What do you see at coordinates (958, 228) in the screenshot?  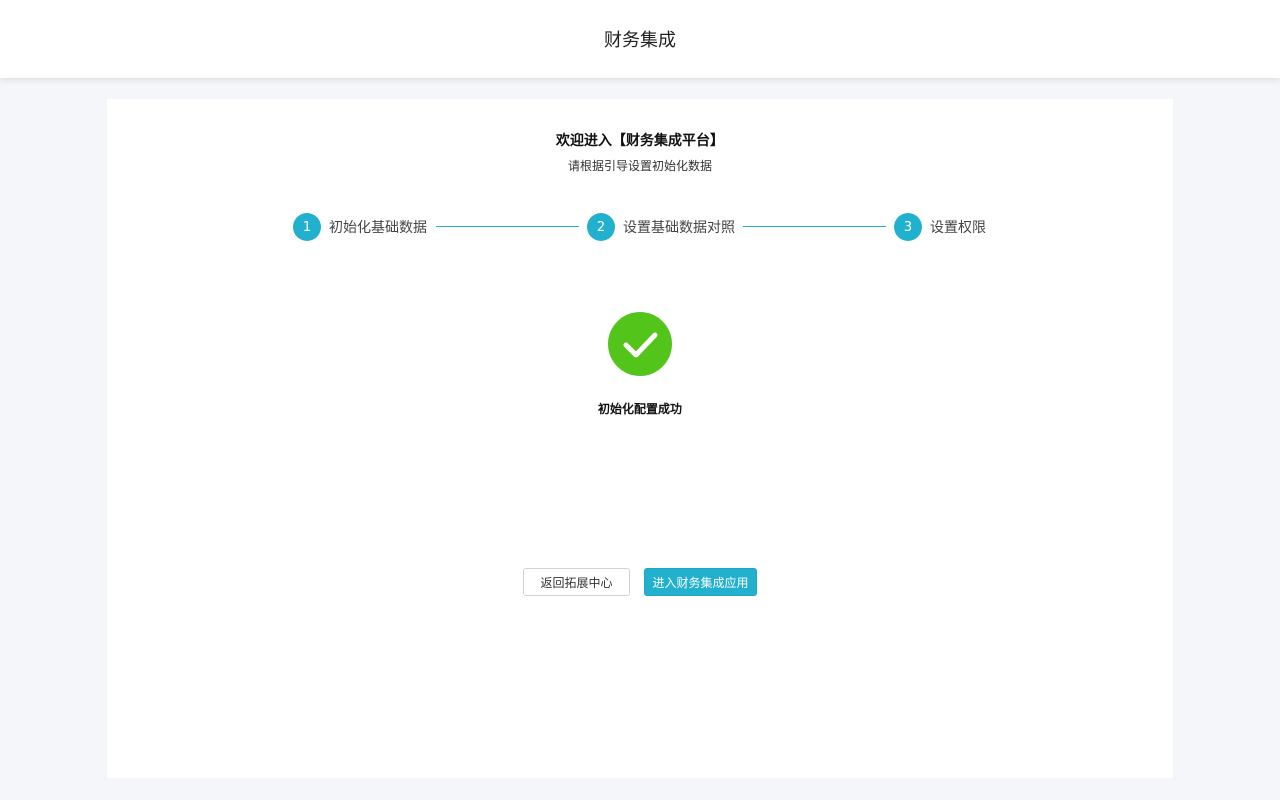 I see `step-label-3: 设置权限` at bounding box center [958, 228].